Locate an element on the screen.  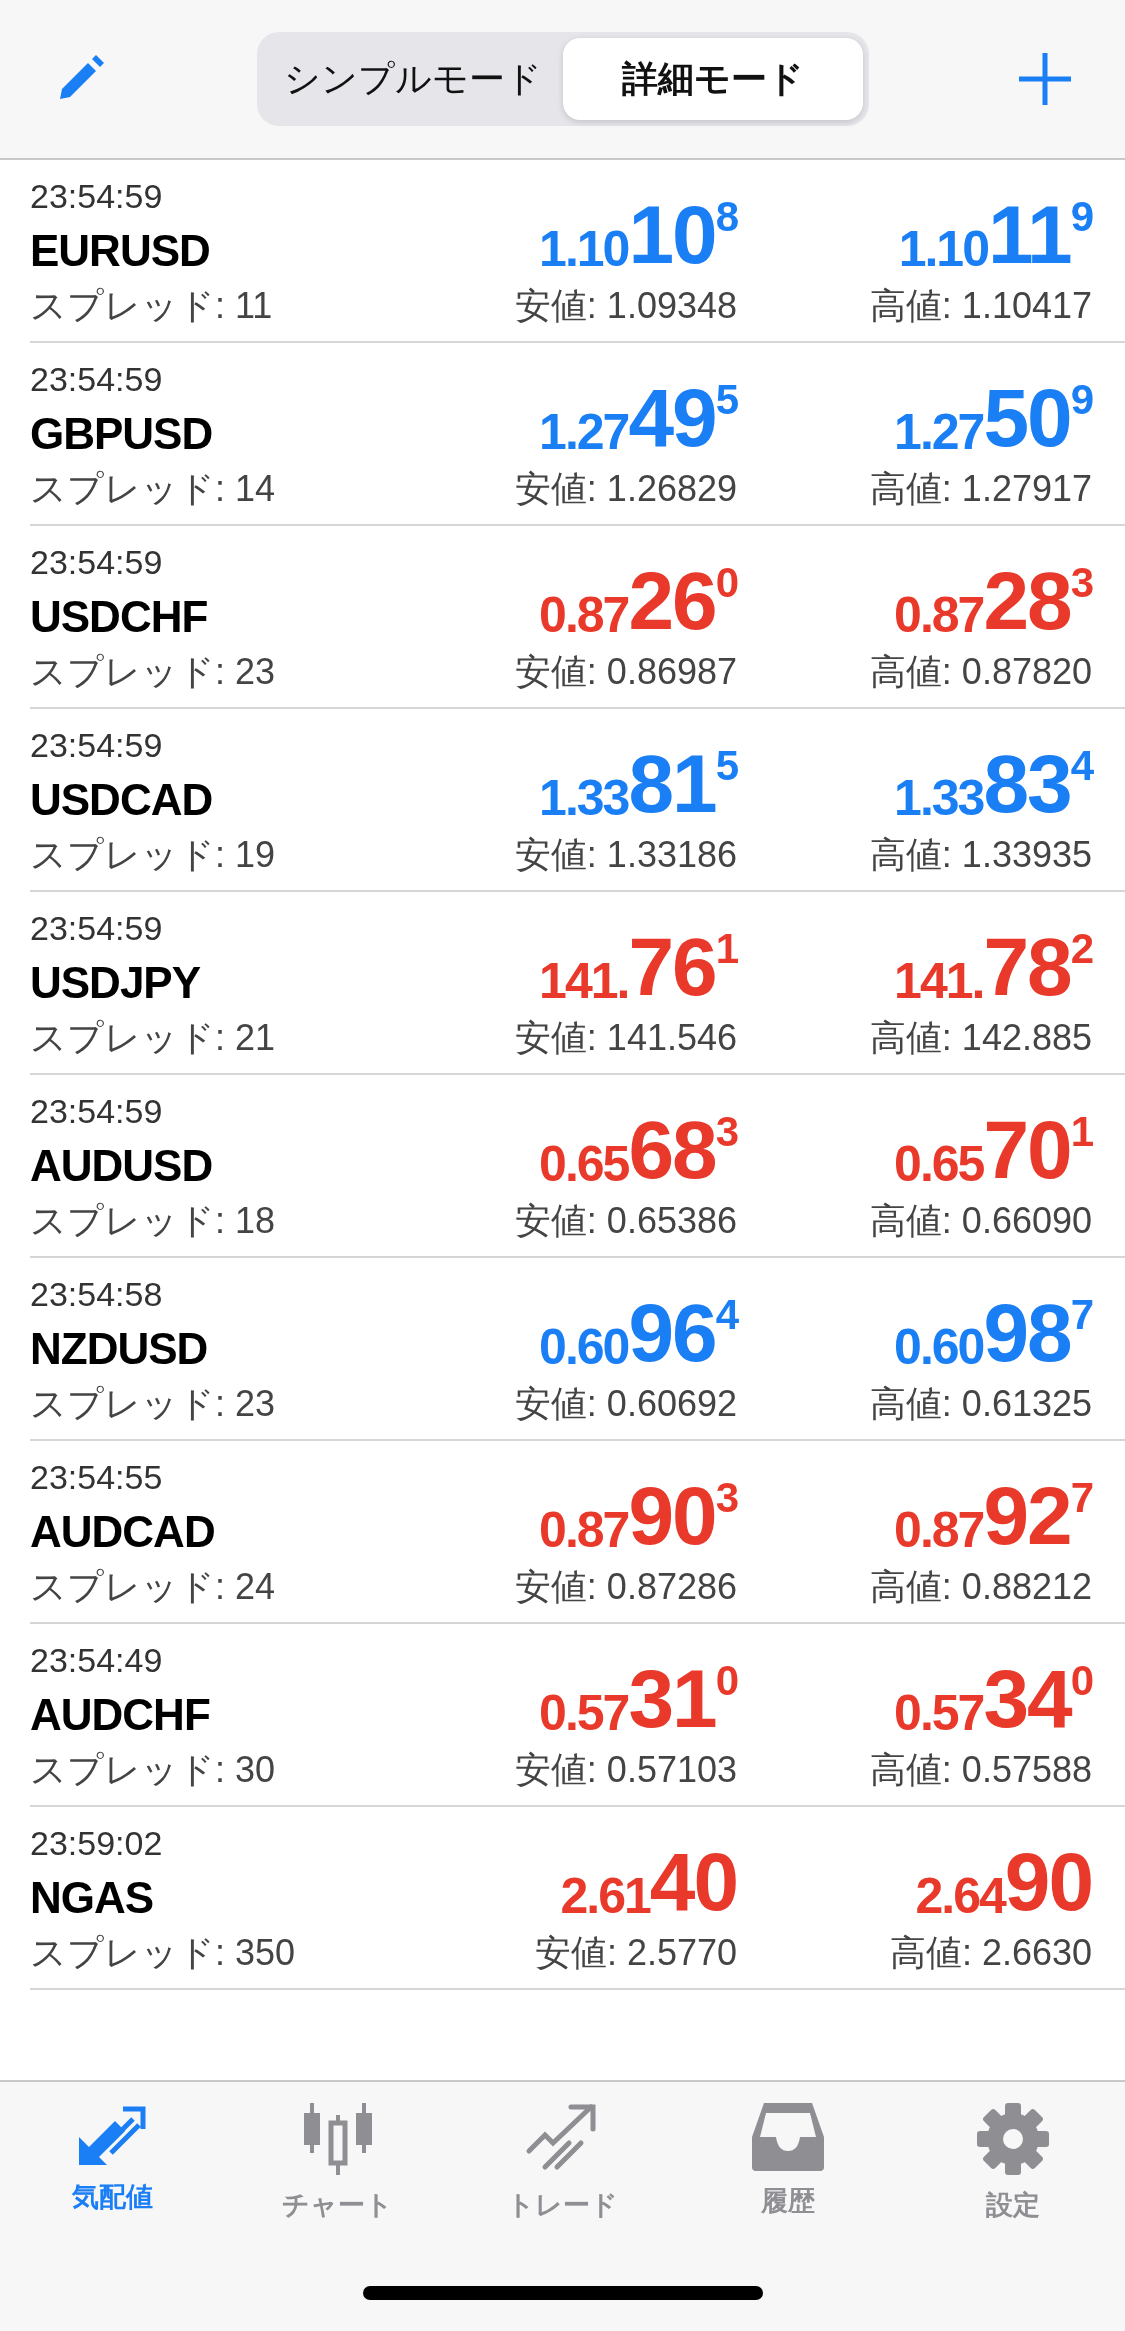
high-price: 高値: 0.66090 is located at coordinates (980, 1221).